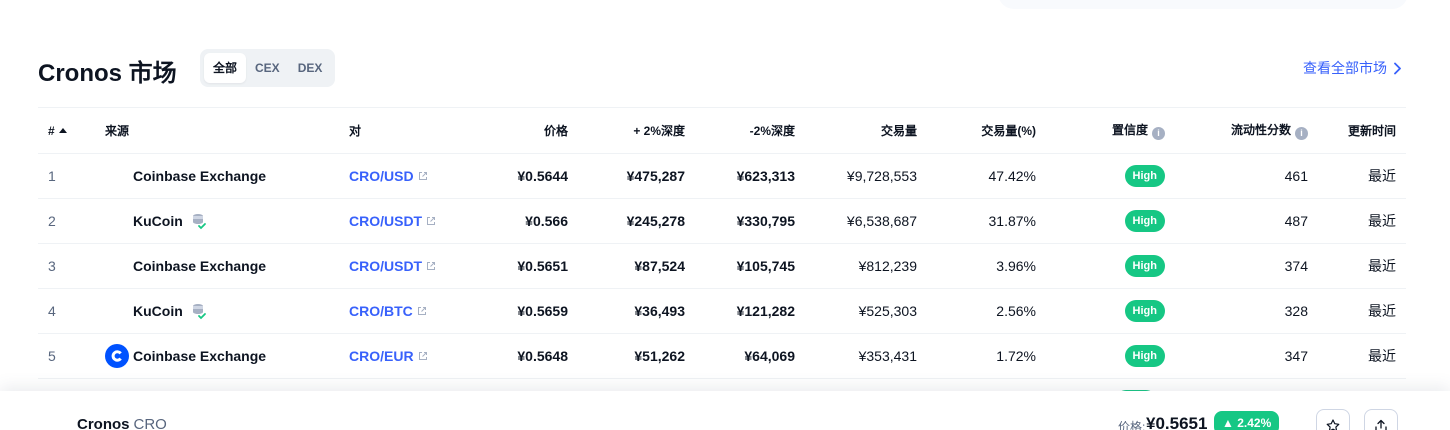 This screenshot has width=1450, height=430. I want to click on filter-dex: DEX, so click(310, 68).